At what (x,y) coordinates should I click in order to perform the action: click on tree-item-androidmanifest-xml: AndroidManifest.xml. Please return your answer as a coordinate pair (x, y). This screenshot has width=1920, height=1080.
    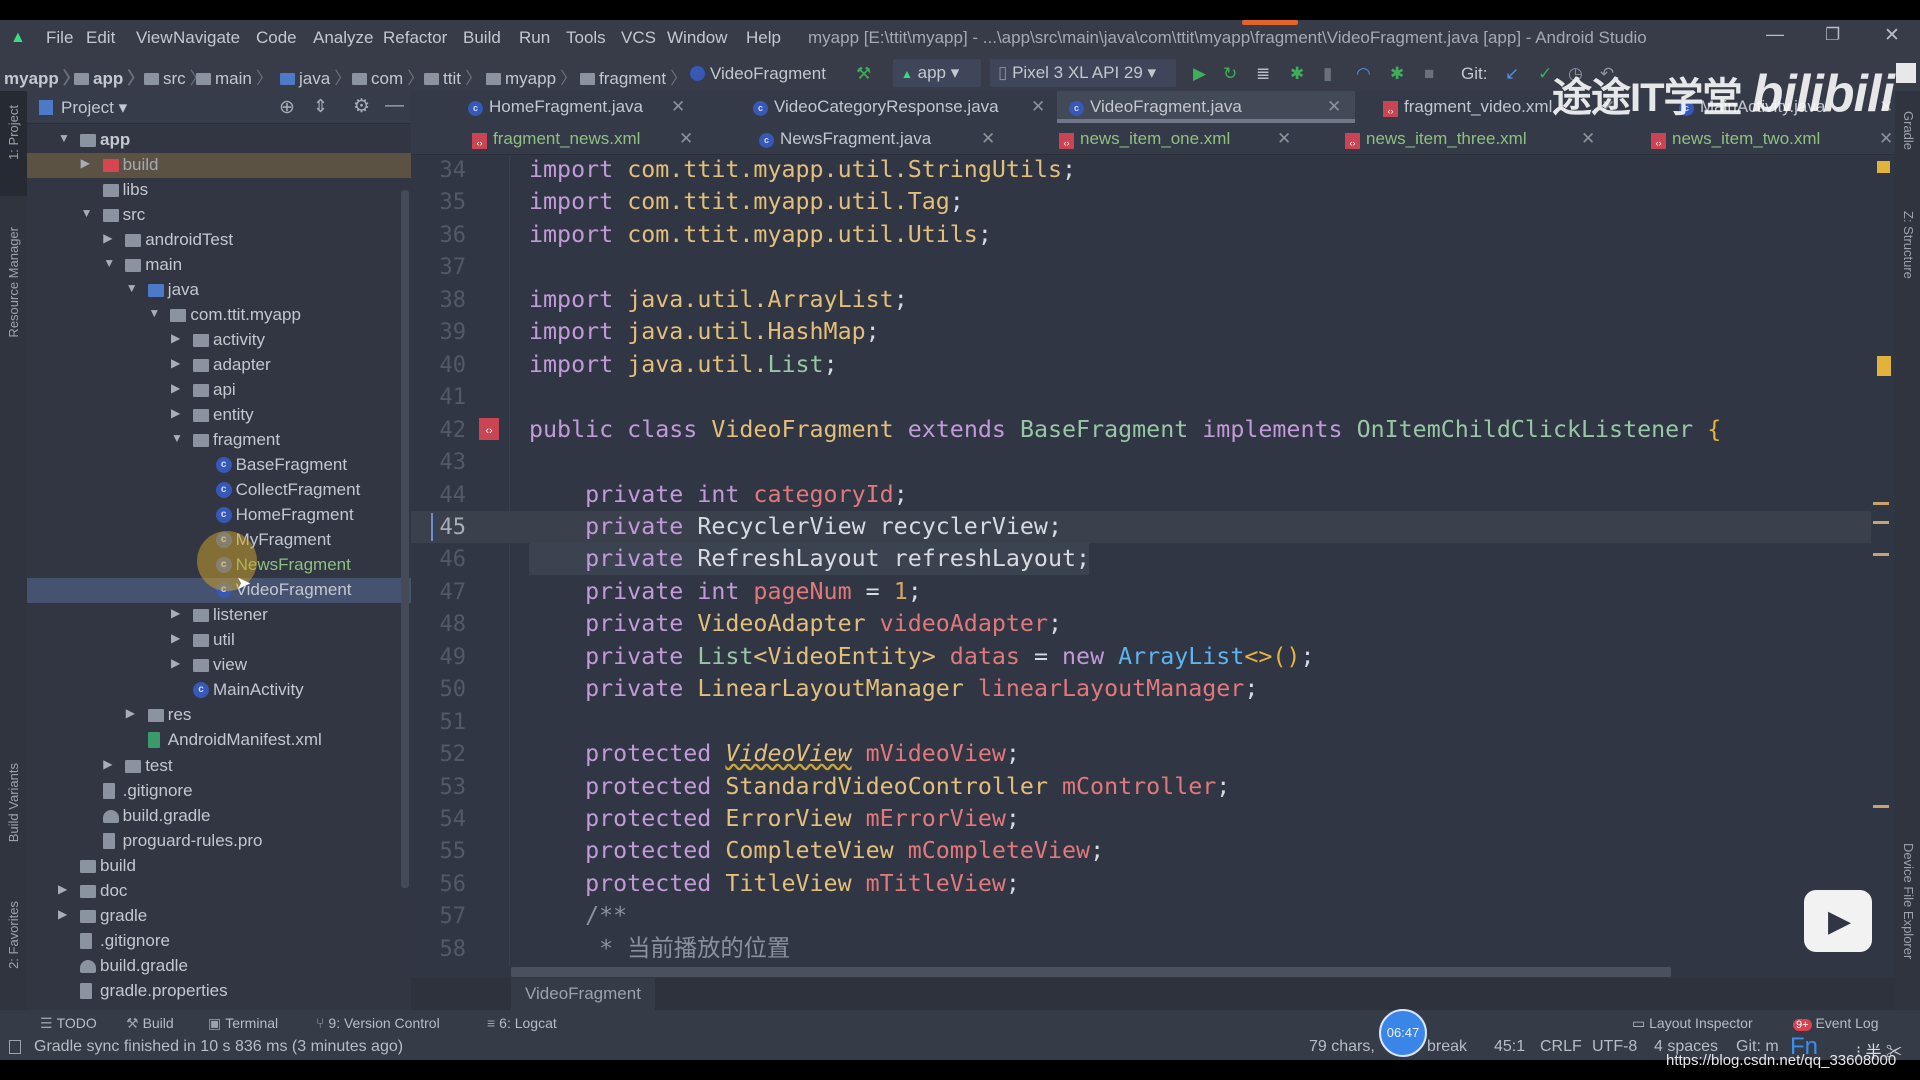
    Looking at the image, I should click on (219, 740).